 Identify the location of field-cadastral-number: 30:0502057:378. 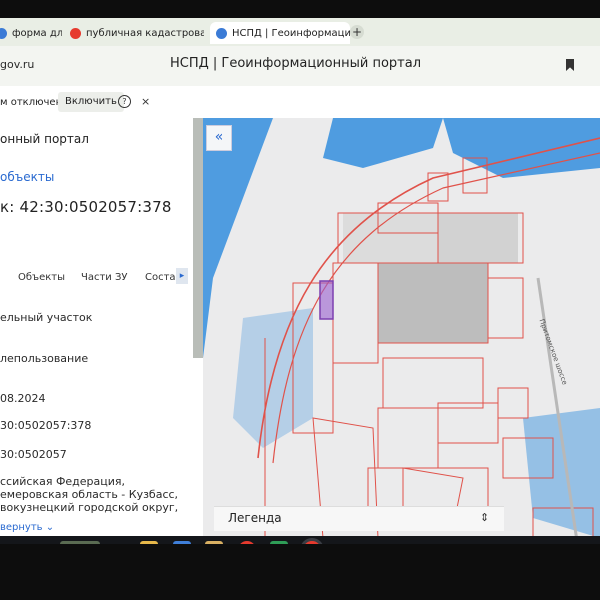
(46, 425).